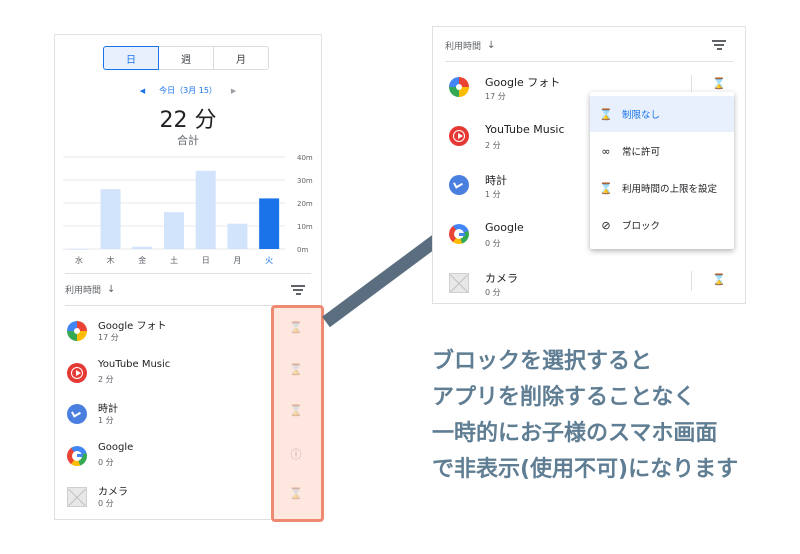 The width and height of the screenshot is (800, 554). I want to click on filter-icon, so click(719, 45).